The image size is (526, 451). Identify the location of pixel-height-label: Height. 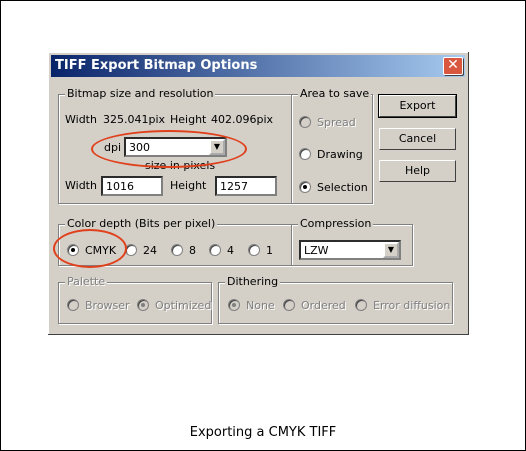
(188, 185).